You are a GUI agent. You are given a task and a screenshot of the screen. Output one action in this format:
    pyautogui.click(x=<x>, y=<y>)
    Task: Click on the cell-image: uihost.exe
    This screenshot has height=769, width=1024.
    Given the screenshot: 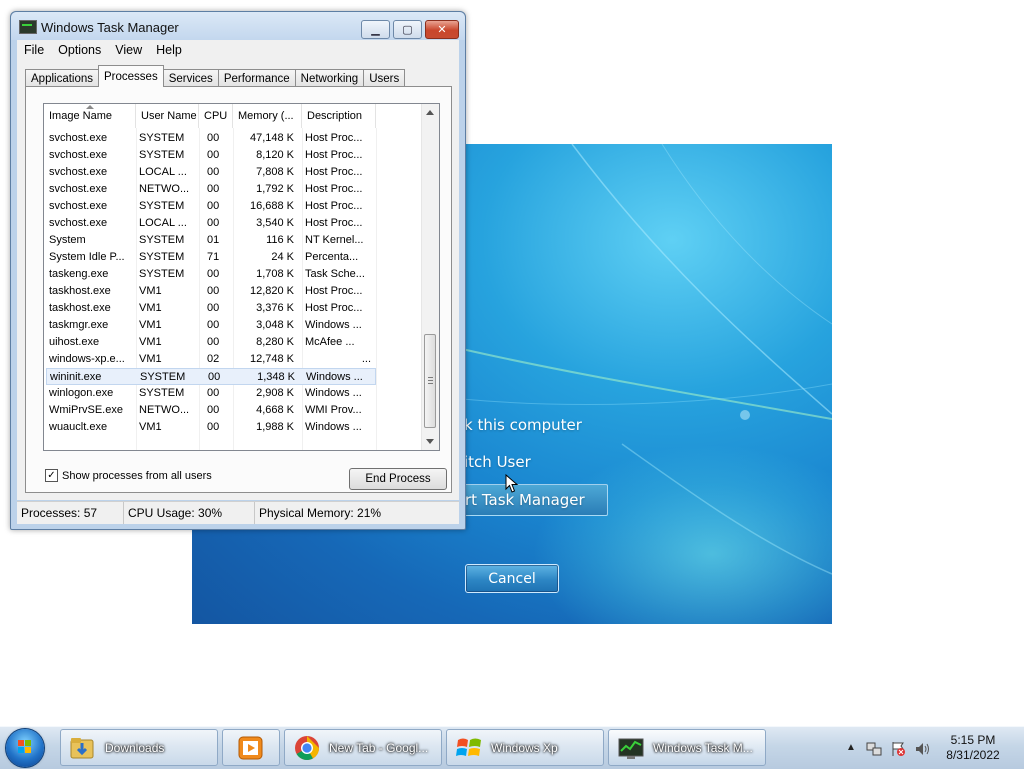 What is the action you would take?
    pyautogui.click(x=74, y=342)
    